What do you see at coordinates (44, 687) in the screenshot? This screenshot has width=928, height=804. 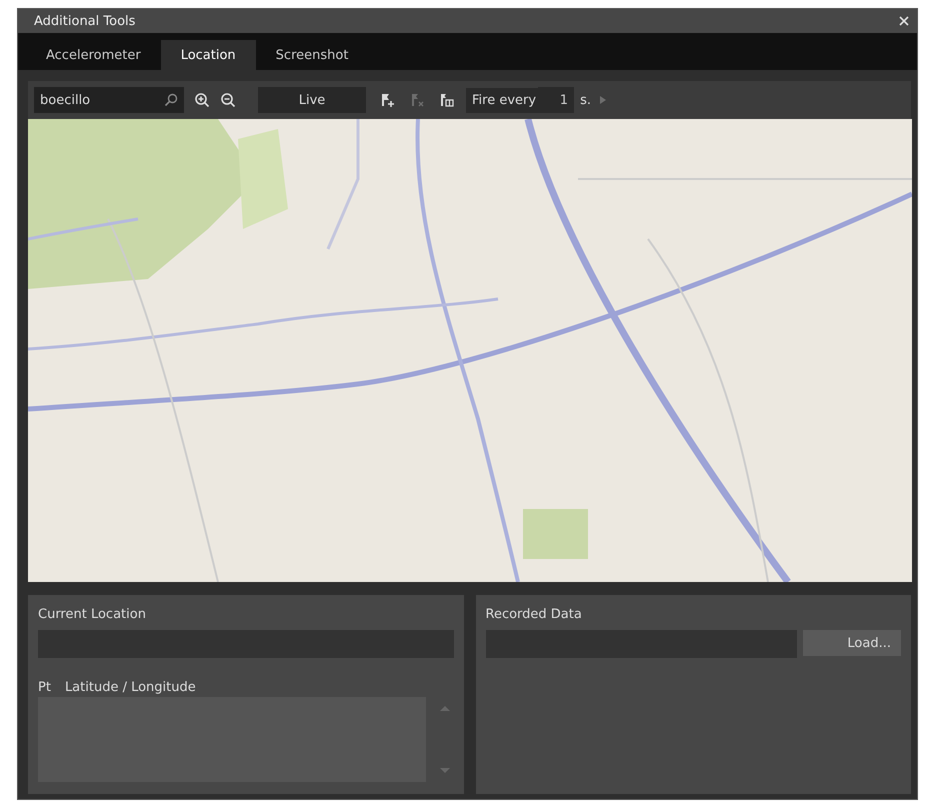 I see `column-header: Pt` at bounding box center [44, 687].